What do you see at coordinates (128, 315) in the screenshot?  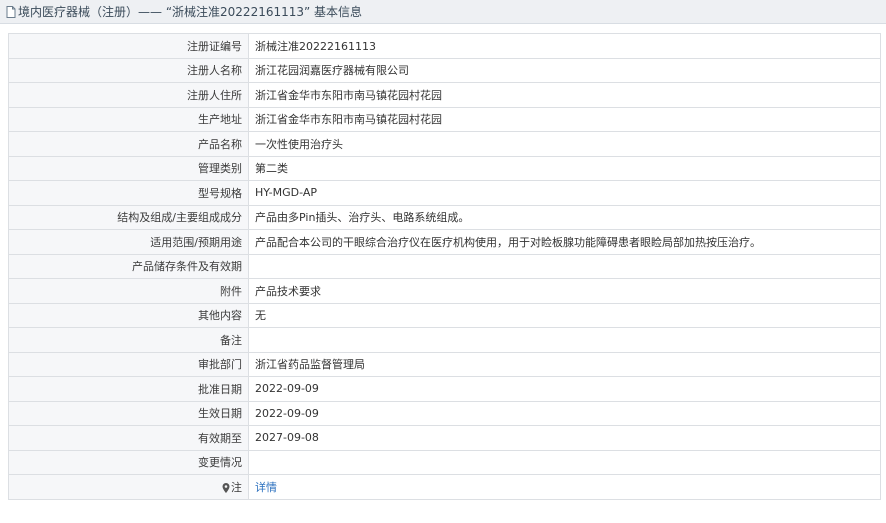 I see `row-label: 其他内容` at bounding box center [128, 315].